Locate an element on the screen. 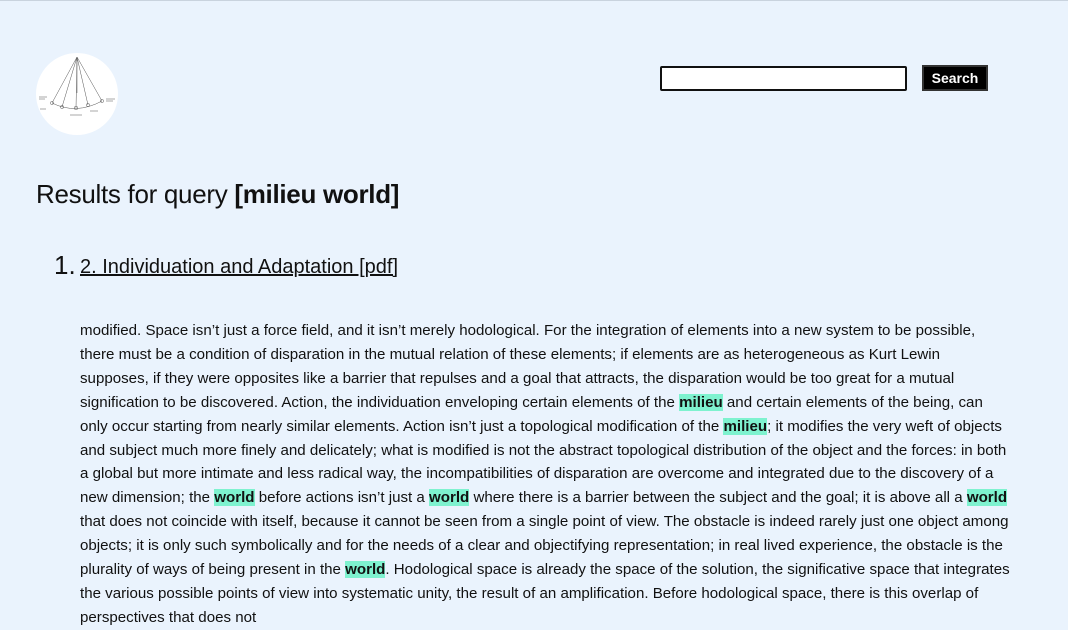 This screenshot has height=630, width=1068. search-input is located at coordinates (783, 78).